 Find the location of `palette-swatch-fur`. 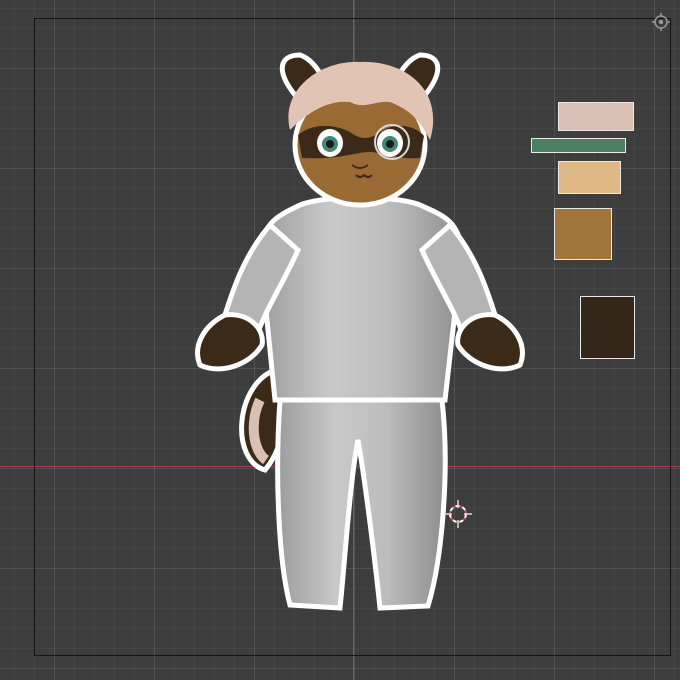

palette-swatch-fur is located at coordinates (583, 234).